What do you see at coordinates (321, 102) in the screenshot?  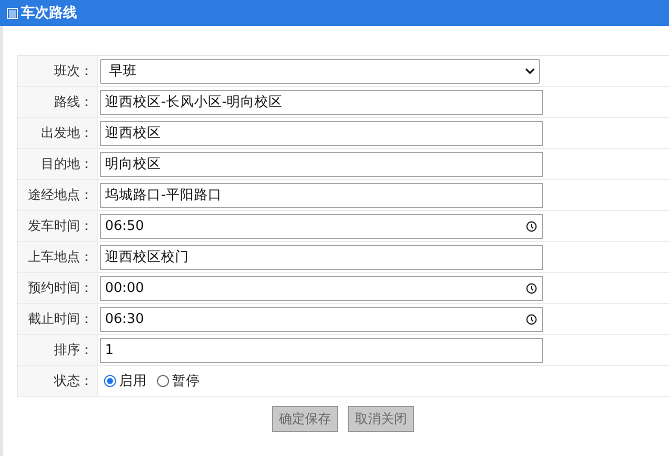 I see `input-field: 迎西校区-长风小区-明向校区` at bounding box center [321, 102].